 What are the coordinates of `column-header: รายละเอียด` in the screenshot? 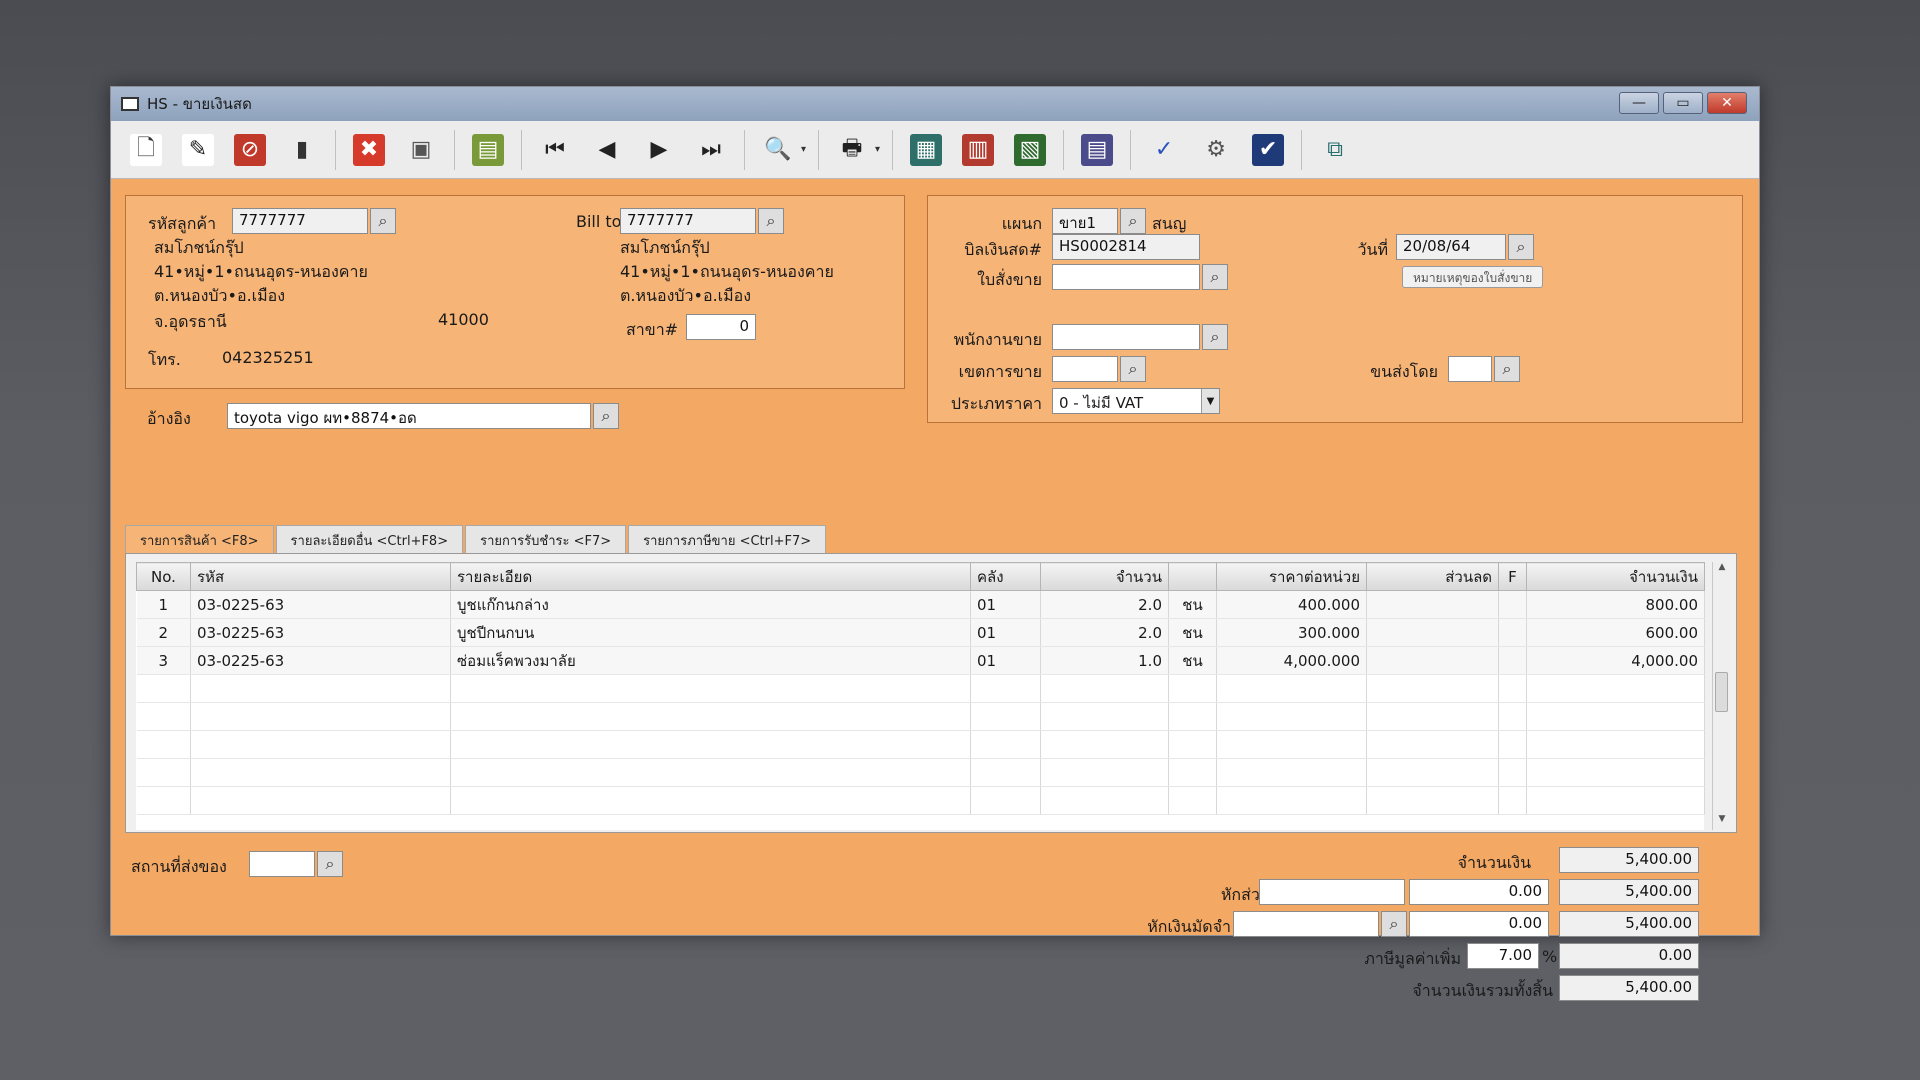 It's located at (710, 576).